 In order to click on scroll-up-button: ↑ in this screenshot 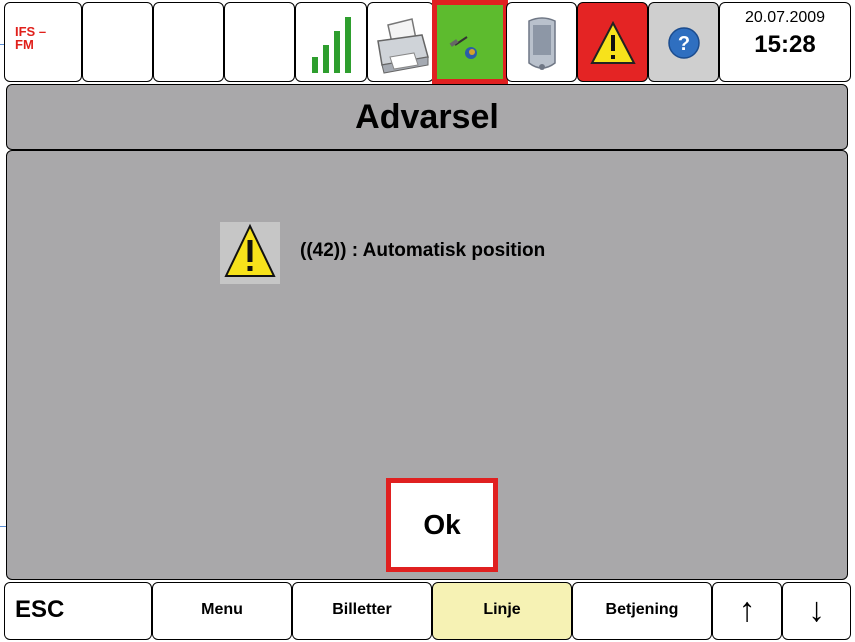, I will do `click(747, 611)`.